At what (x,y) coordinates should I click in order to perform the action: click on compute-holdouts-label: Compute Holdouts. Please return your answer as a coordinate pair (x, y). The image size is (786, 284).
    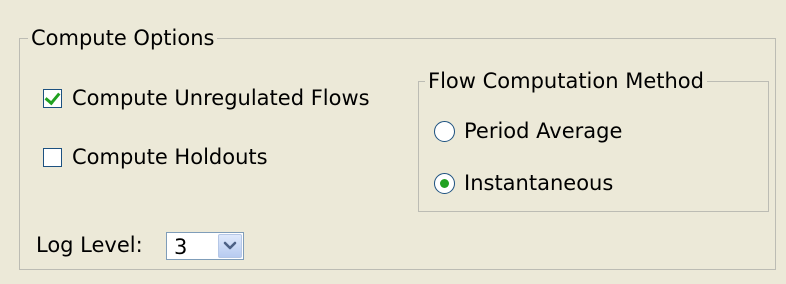
    Looking at the image, I should click on (170, 157).